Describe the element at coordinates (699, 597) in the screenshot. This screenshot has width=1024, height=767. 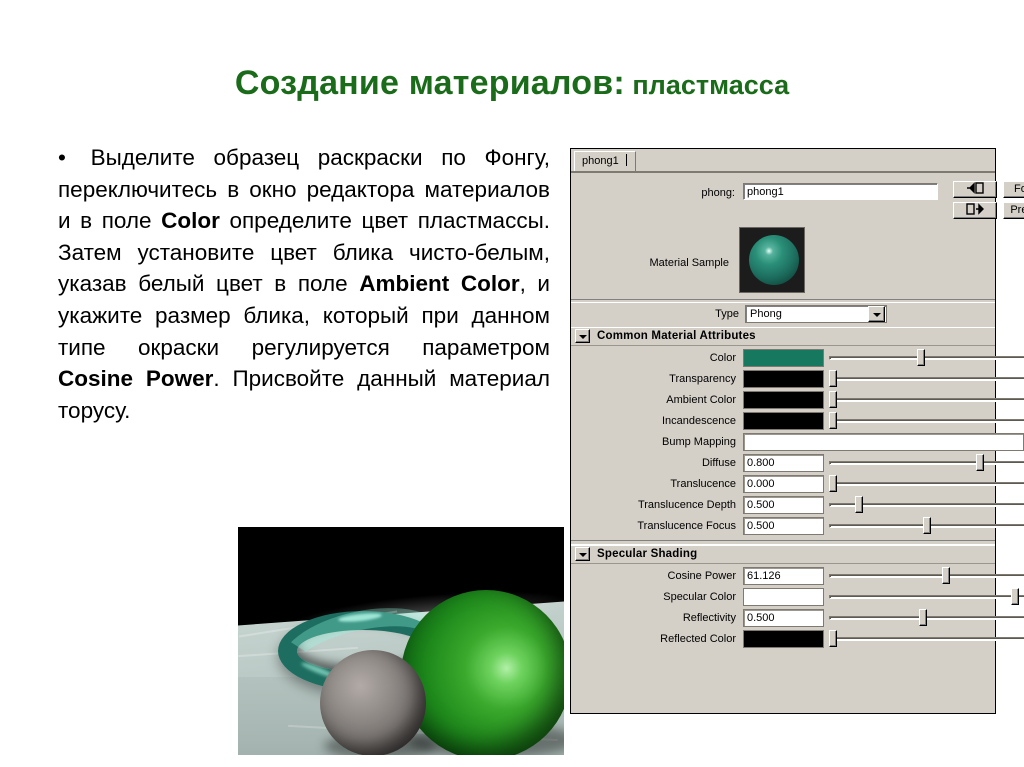
I see `attribute-label: Specular Color` at that location.